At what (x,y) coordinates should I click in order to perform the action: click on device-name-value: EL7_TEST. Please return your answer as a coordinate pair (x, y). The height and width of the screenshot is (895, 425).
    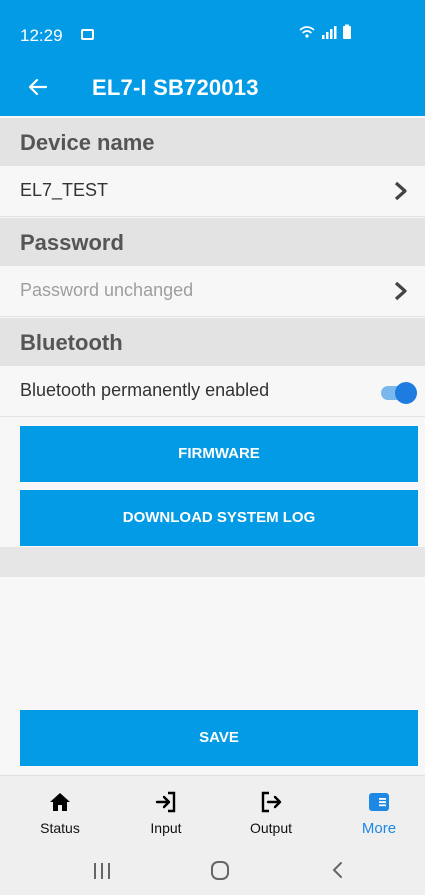
    Looking at the image, I should click on (64, 190).